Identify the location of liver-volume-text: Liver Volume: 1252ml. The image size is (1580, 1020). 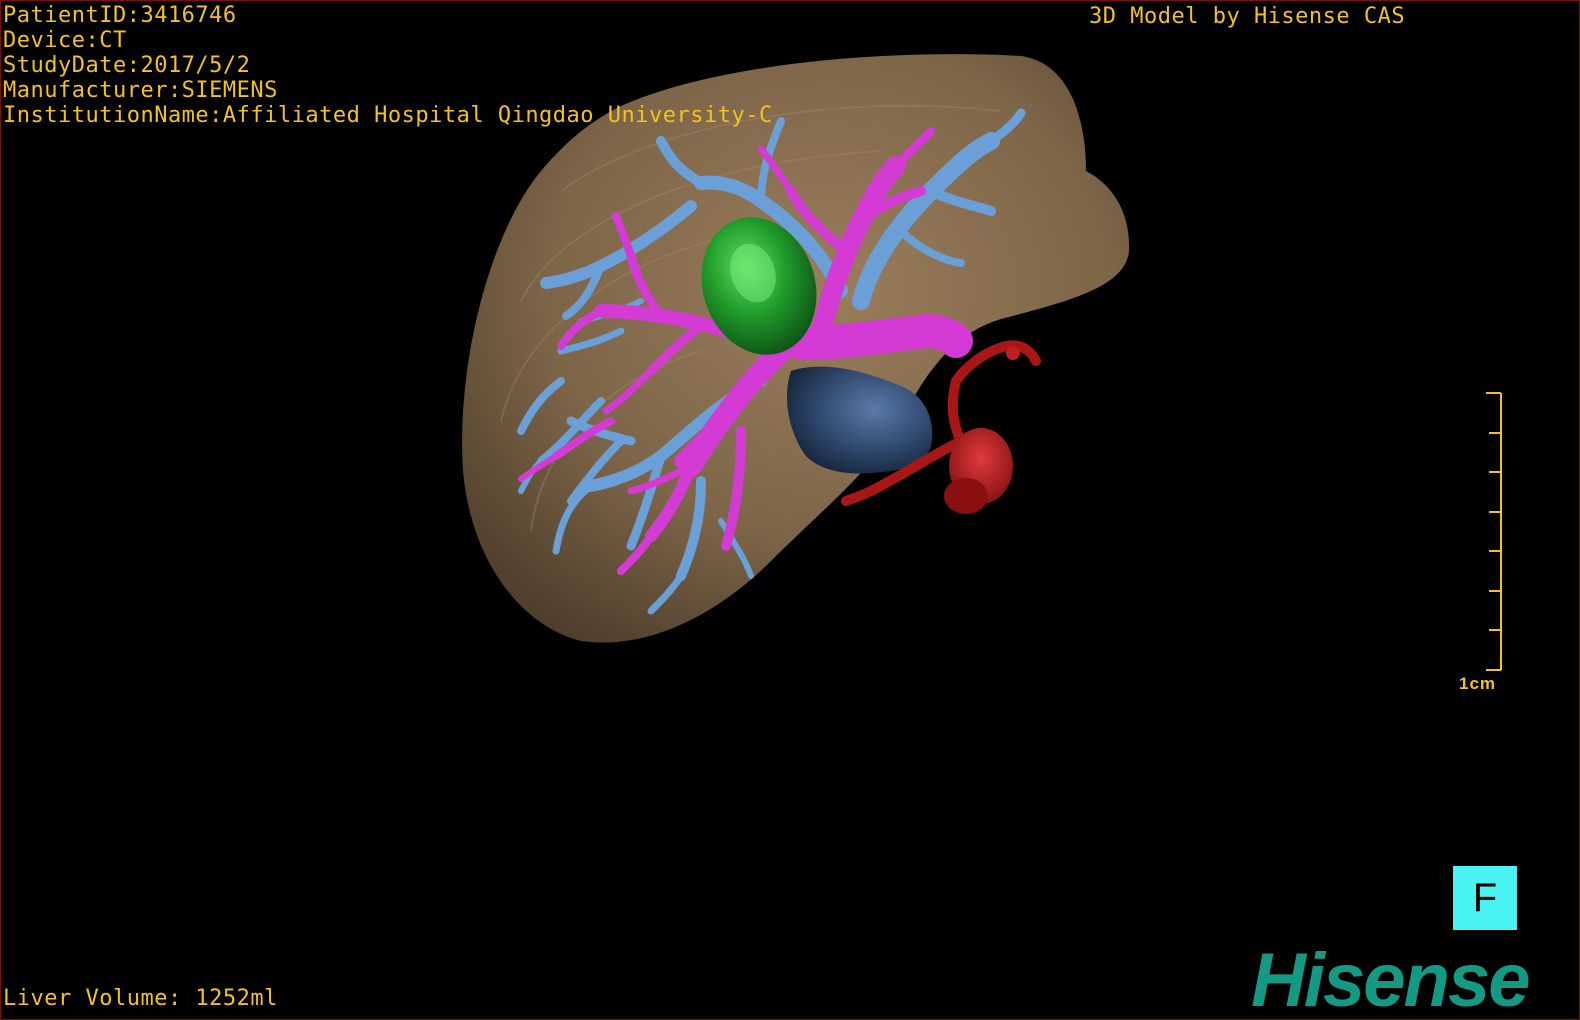
(140, 998).